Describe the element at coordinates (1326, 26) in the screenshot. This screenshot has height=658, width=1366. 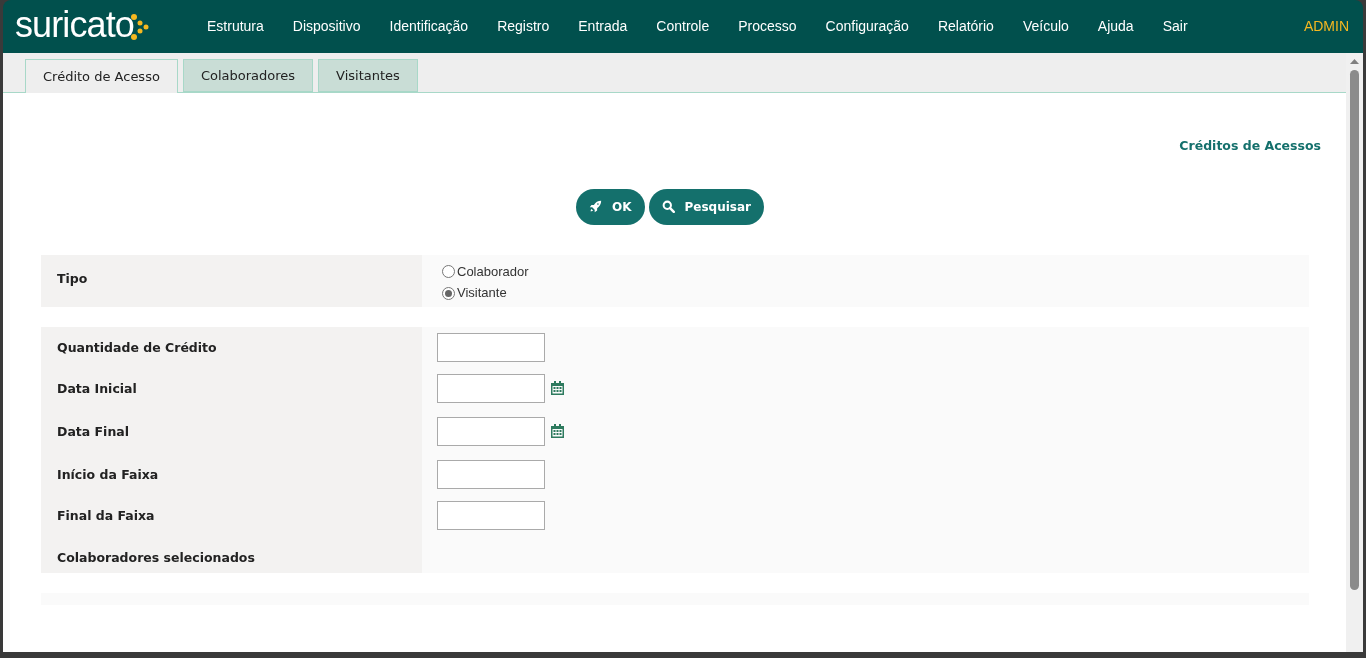
I see `user-label: ADMIN` at that location.